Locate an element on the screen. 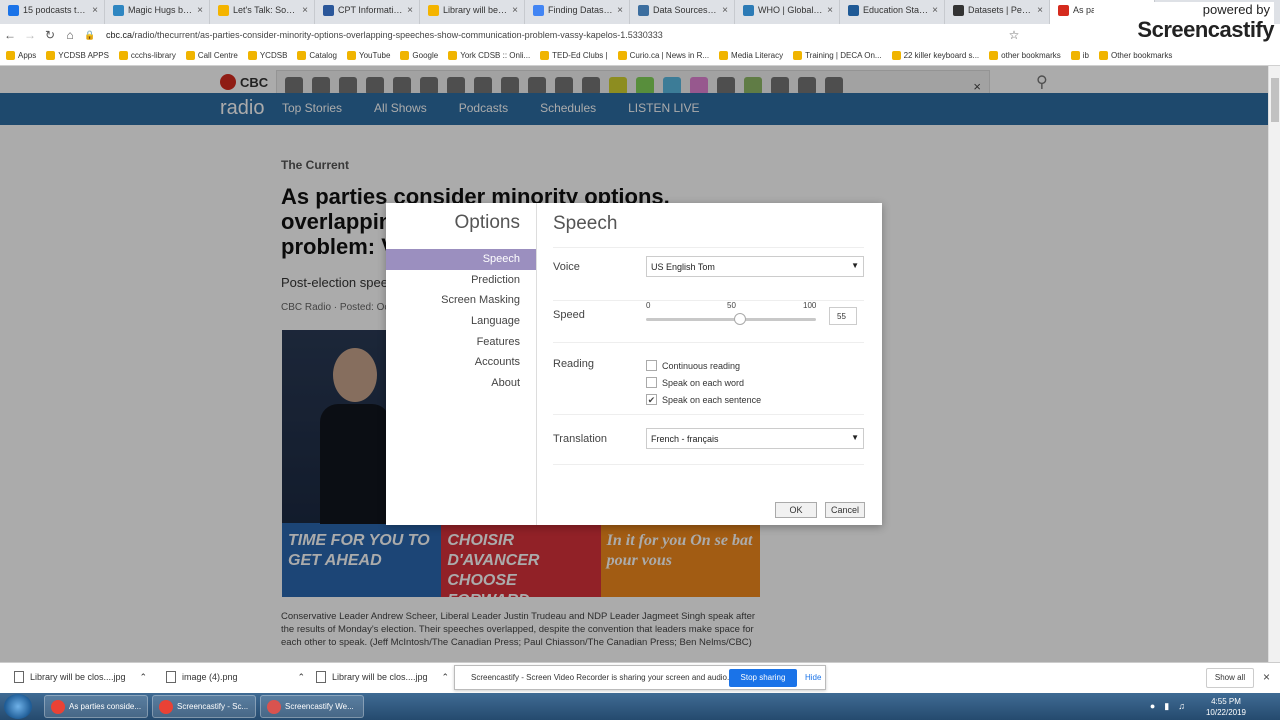 The height and width of the screenshot is (720, 1280). bookmark-icon is located at coordinates (190, 55).